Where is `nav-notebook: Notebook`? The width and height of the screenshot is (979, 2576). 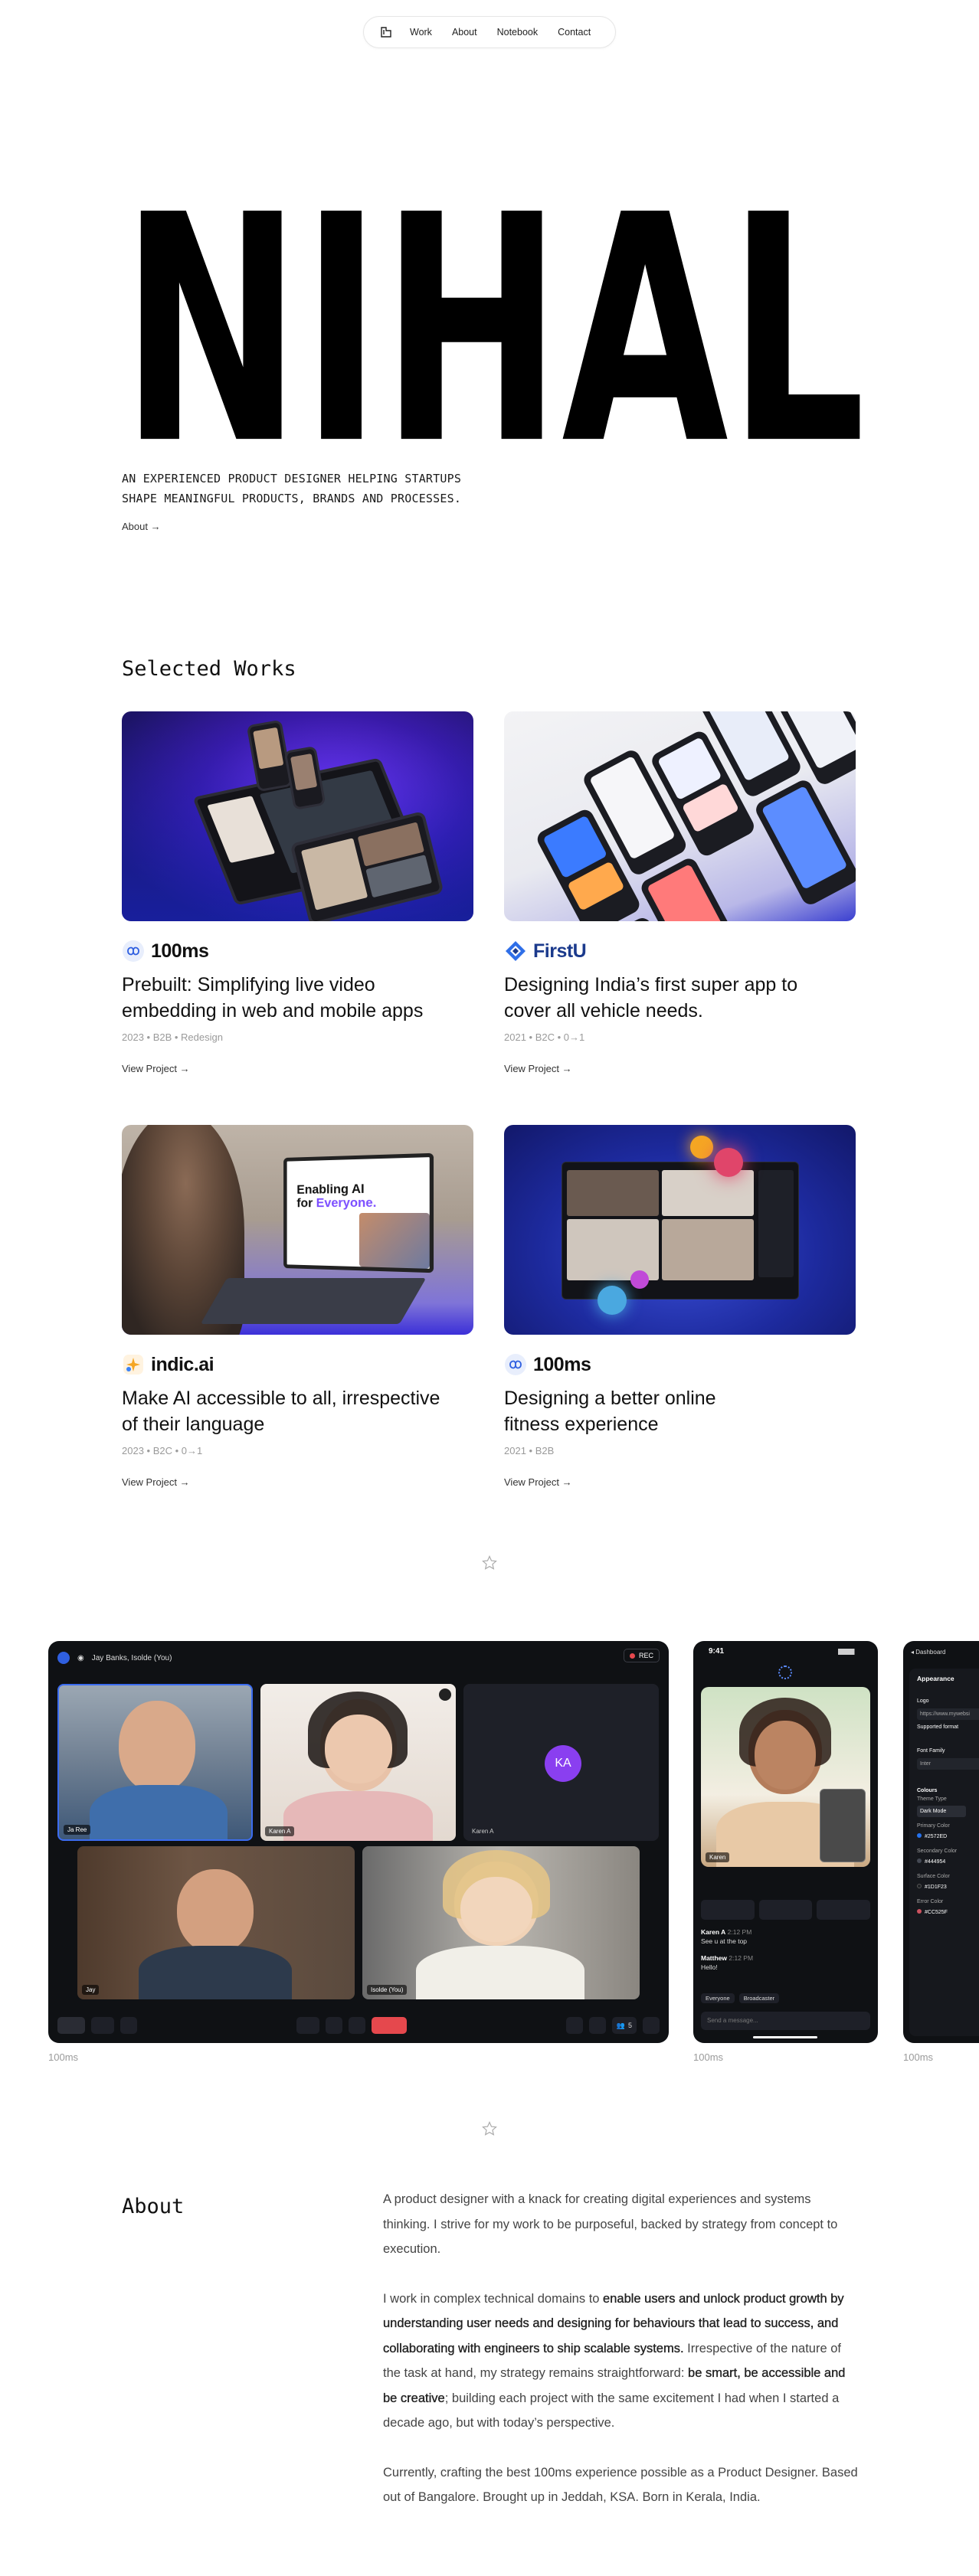 nav-notebook: Notebook is located at coordinates (518, 32).